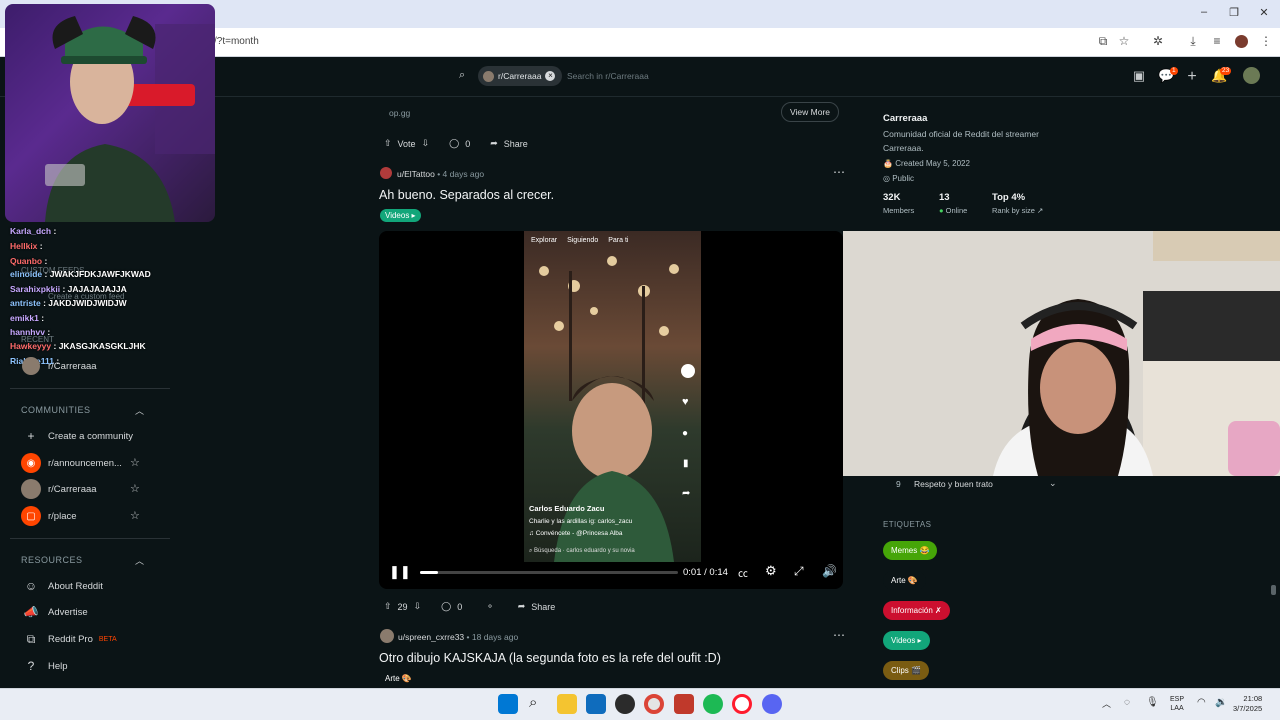 Image resolution: width=1280 pixels, height=720 pixels. Describe the element at coordinates (1139, 76) in the screenshot. I see `advertise-icon: ▣` at that location.